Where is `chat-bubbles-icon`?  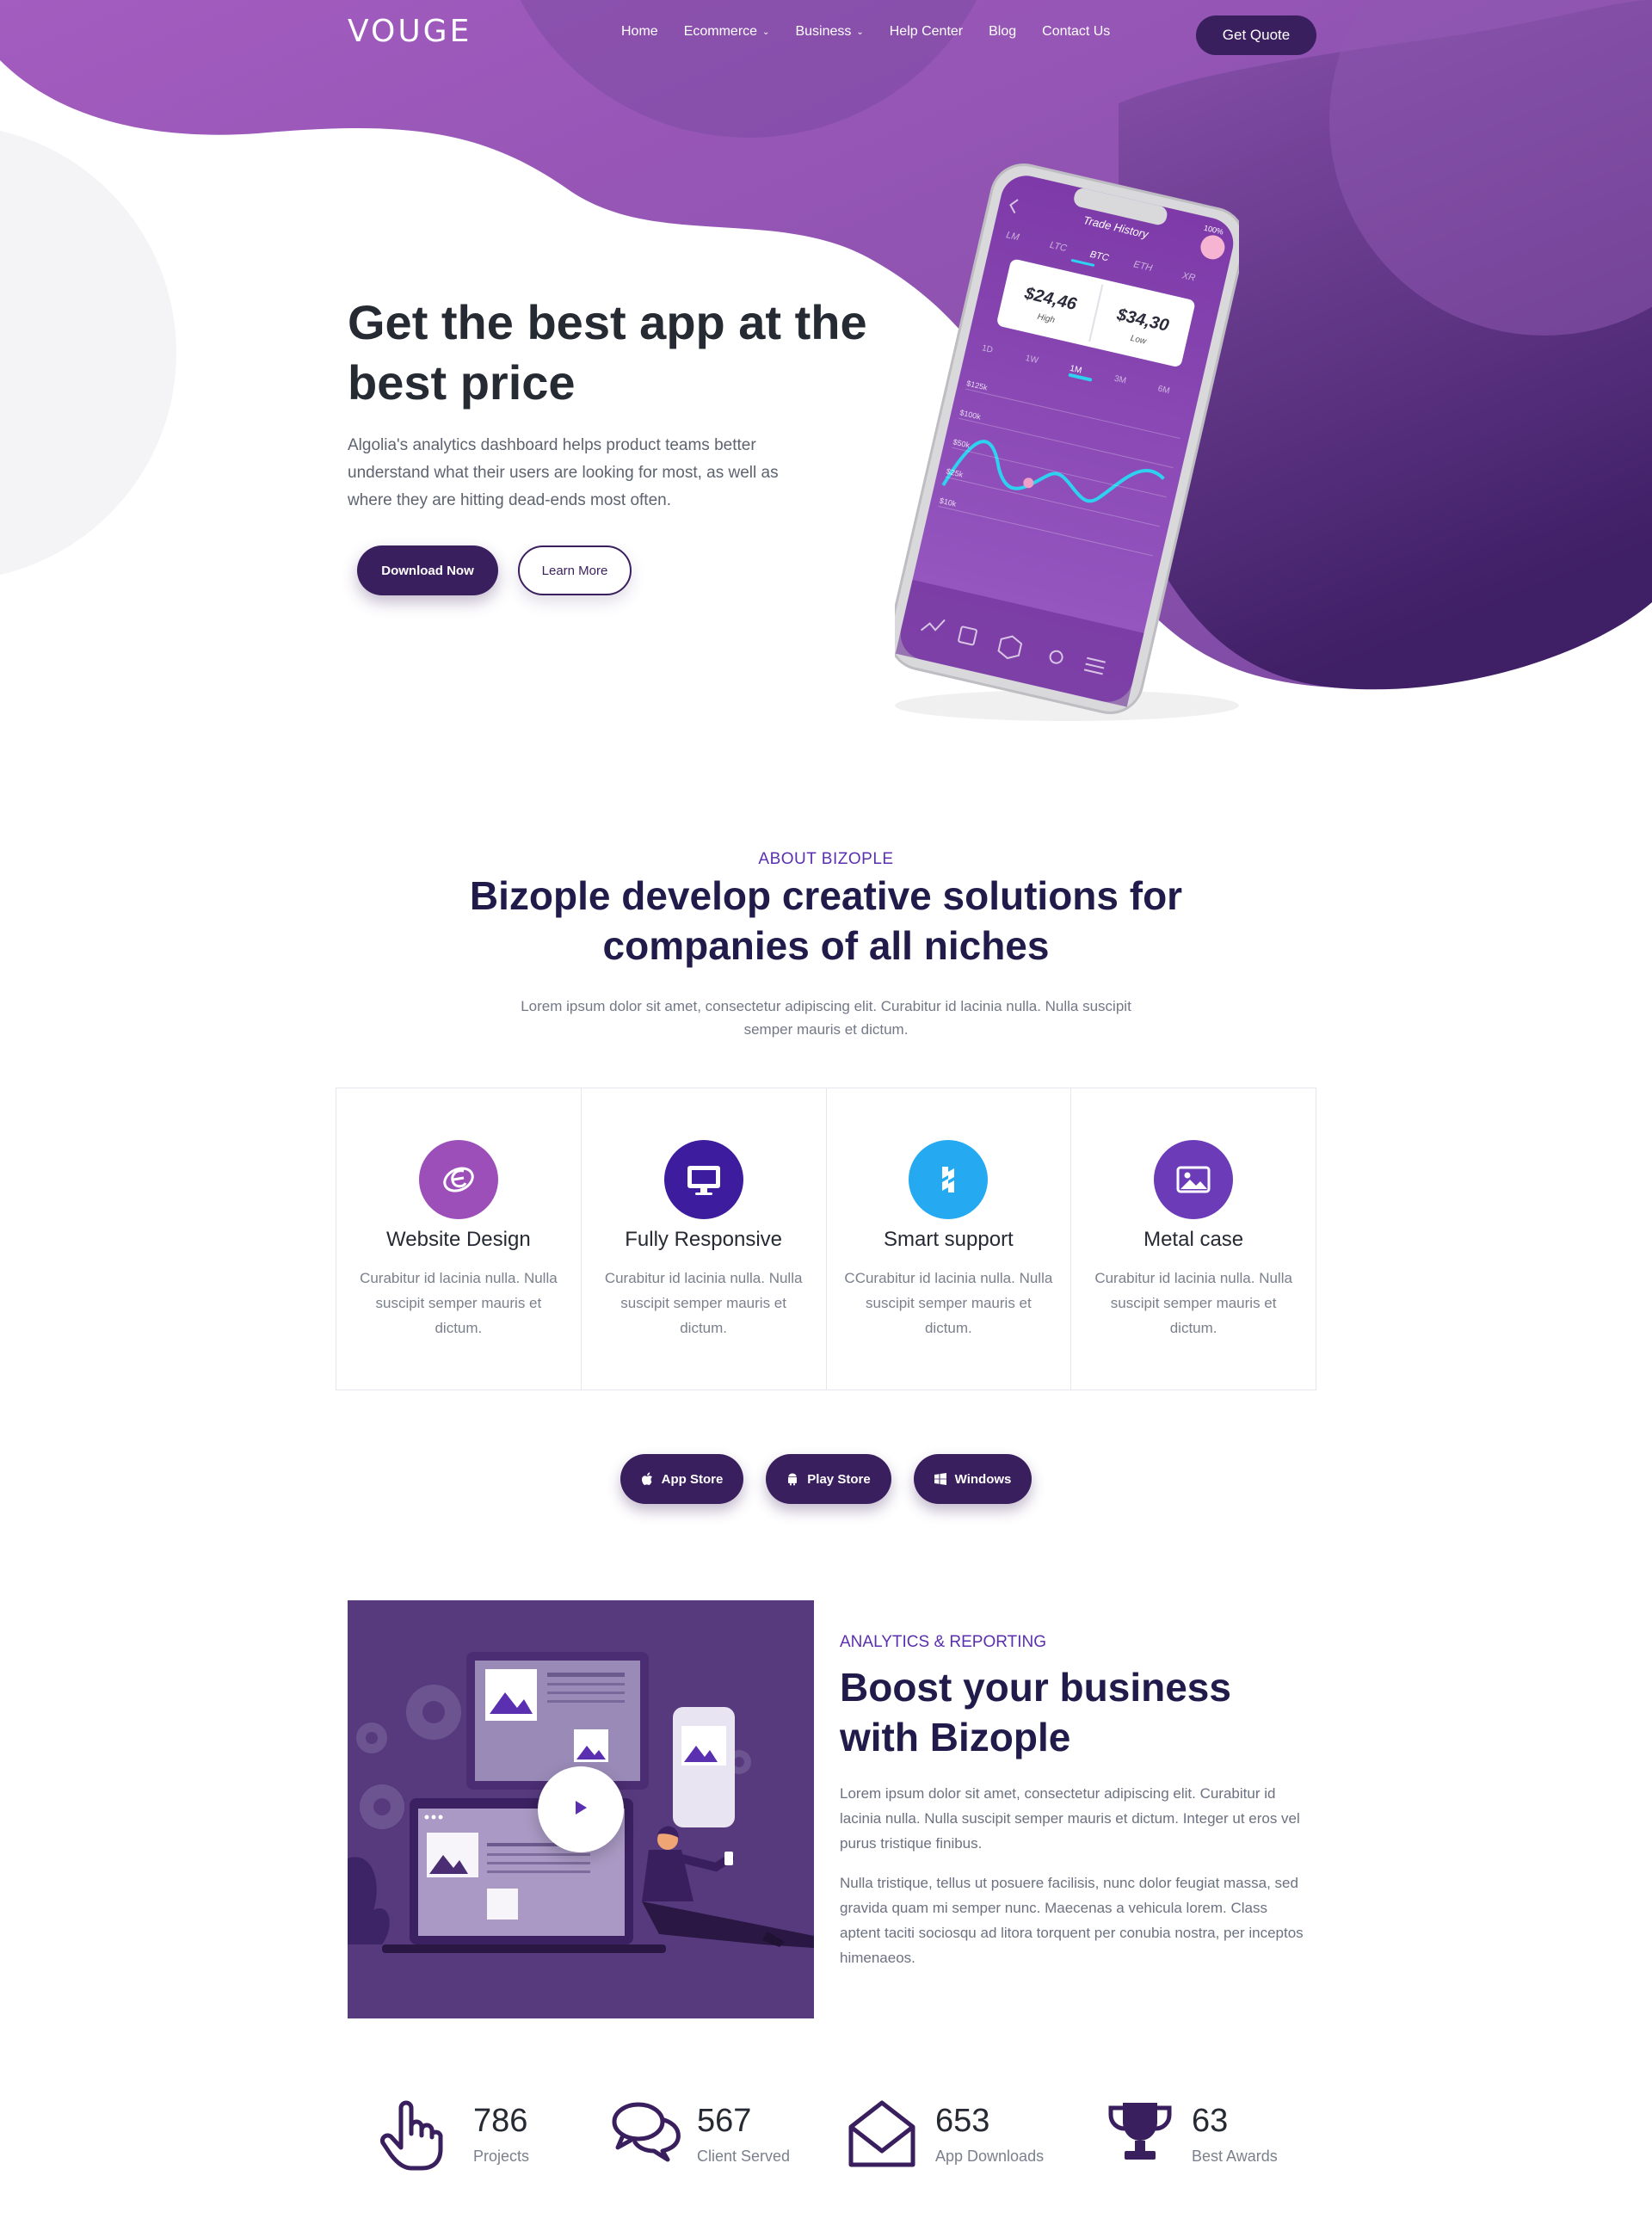 chat-bubbles-icon is located at coordinates (646, 2132).